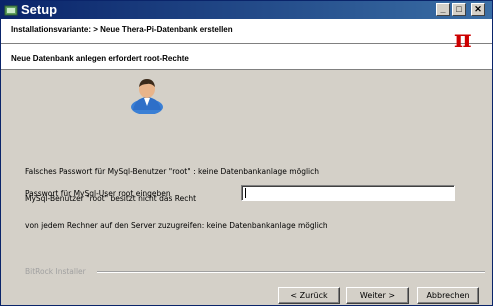 This screenshot has width=493, height=306. What do you see at coordinates (147, 96) in the screenshot?
I see `user-icon` at bounding box center [147, 96].